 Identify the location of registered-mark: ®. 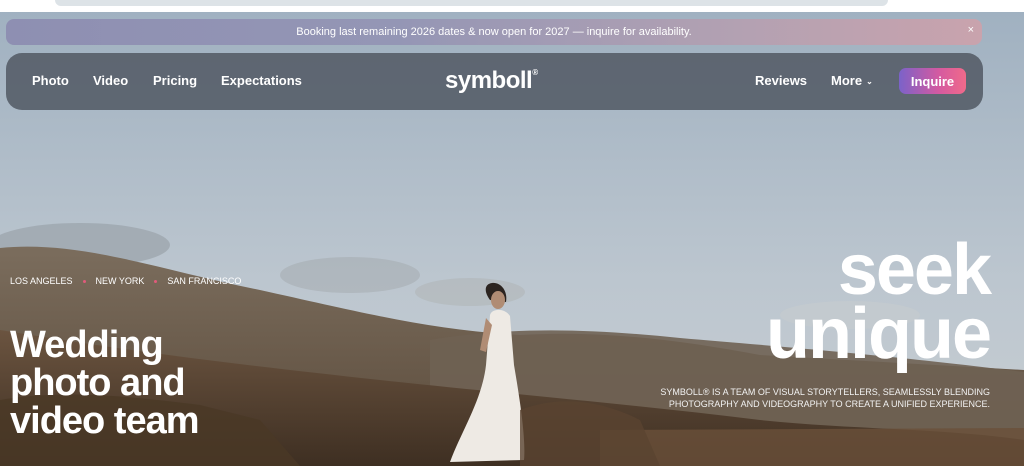
(535, 72).